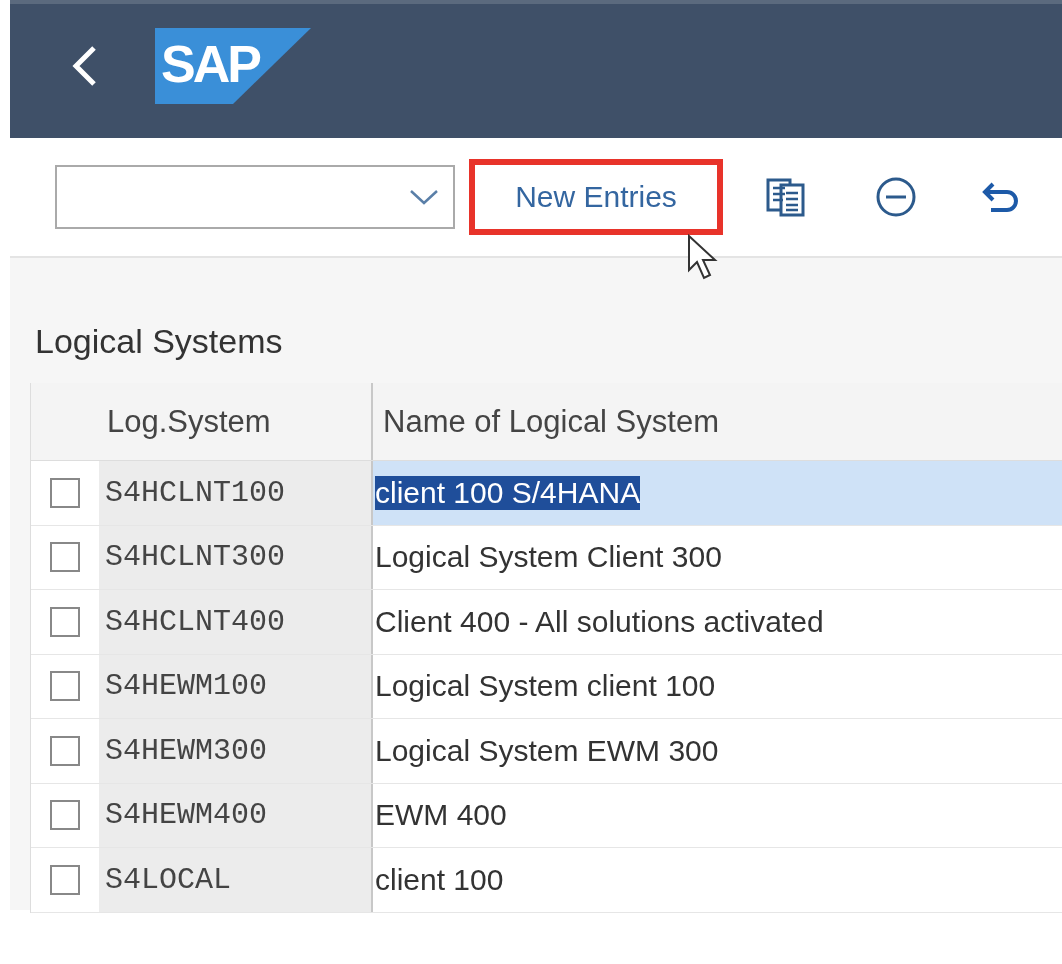 Image resolution: width=1062 pixels, height=964 pixels. I want to click on table-cell: S4LOCAL, so click(236, 880).